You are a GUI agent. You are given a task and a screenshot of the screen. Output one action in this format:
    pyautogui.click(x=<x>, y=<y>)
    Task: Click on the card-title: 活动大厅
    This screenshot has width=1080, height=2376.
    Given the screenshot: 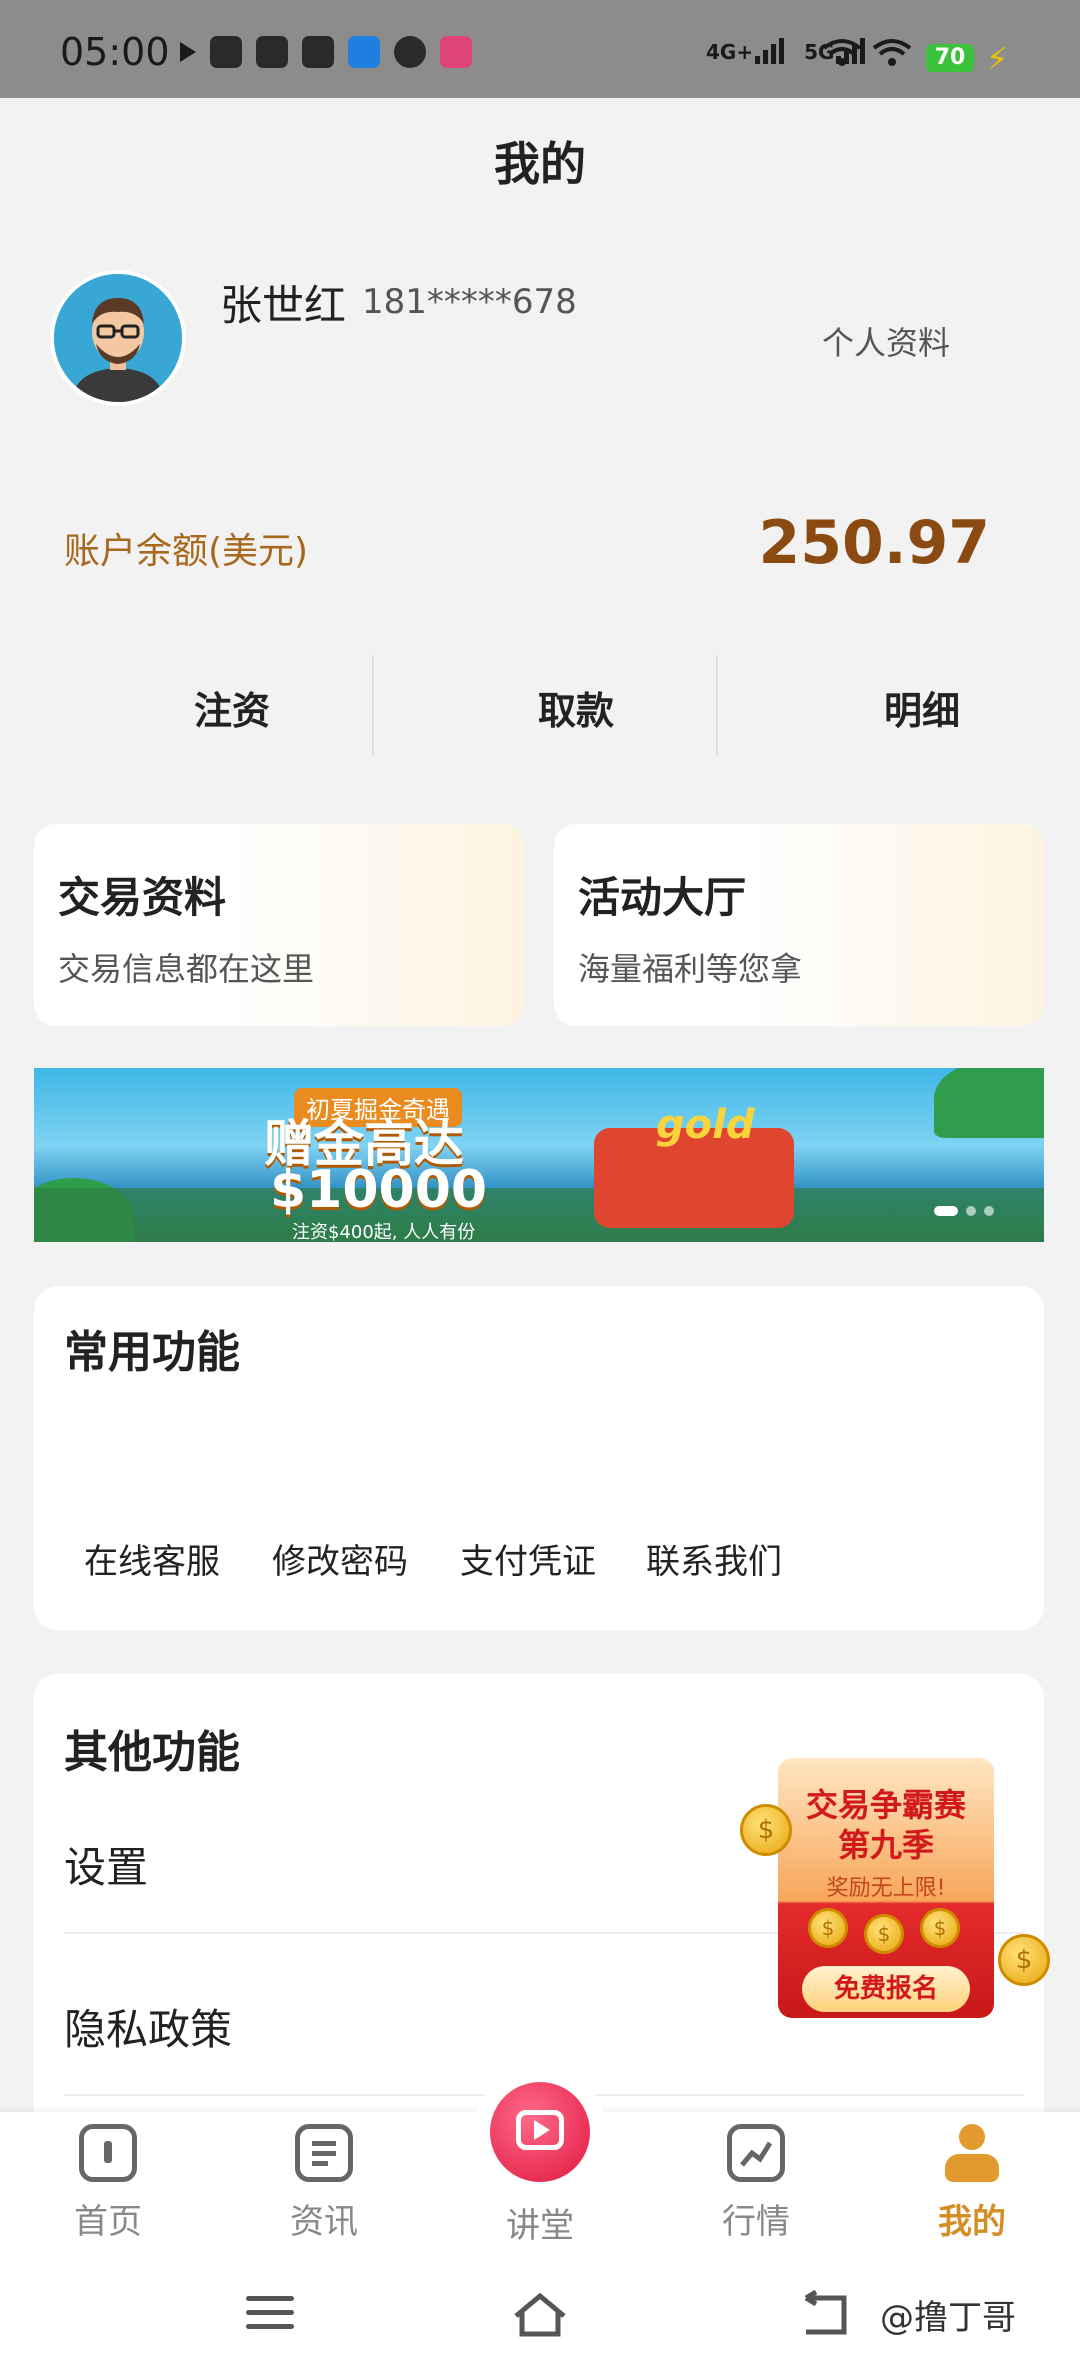 What is the action you would take?
    pyautogui.click(x=662, y=897)
    